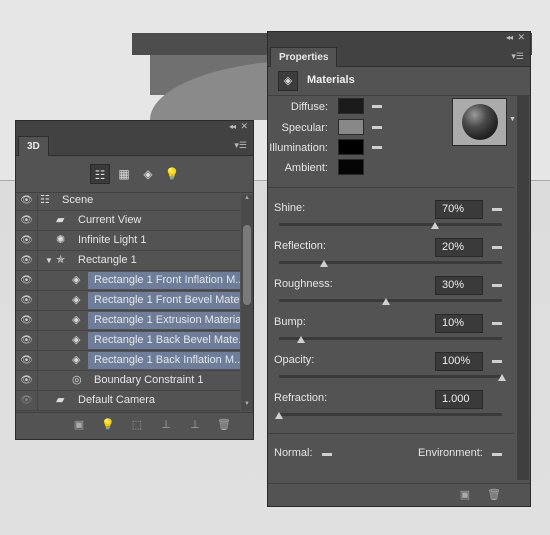 The width and height of the screenshot is (550, 535). Describe the element at coordinates (399, 39) in the screenshot. I see `panel-properties-titlebar: ◂◂ ✕` at that location.